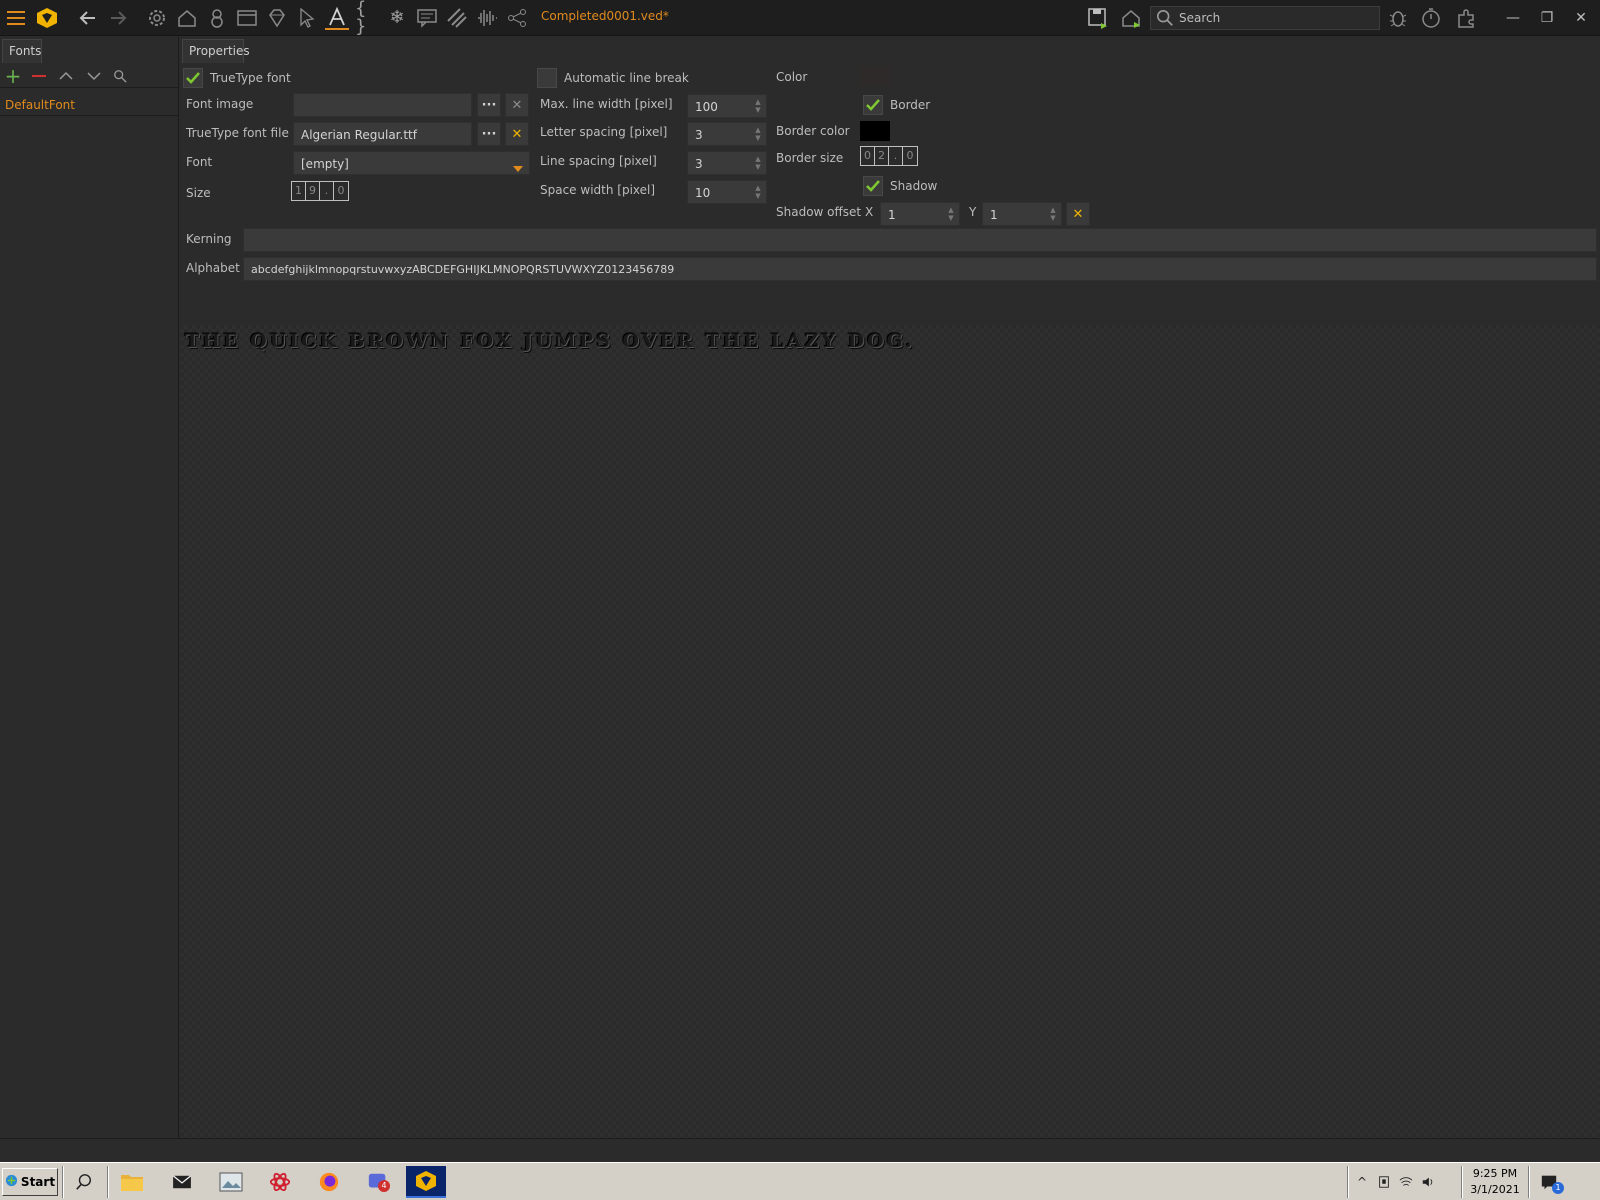 The height and width of the screenshot is (1200, 1600). I want to click on settings-gear-icon, so click(157, 18).